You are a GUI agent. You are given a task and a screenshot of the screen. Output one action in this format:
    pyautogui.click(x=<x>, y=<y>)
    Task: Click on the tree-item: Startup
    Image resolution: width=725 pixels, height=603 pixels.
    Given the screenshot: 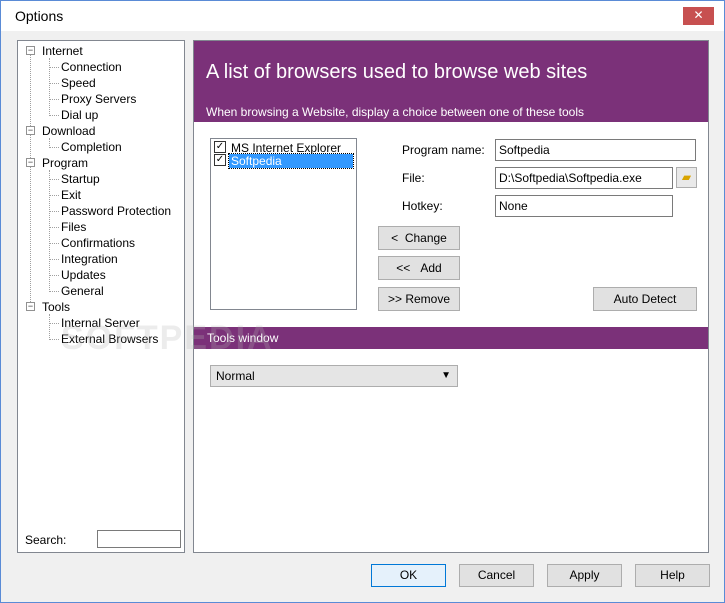 What is the action you would take?
    pyautogui.click(x=80, y=179)
    